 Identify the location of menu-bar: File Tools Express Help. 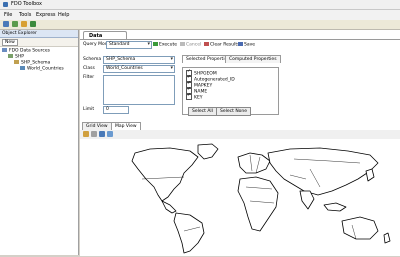
(200, 15).